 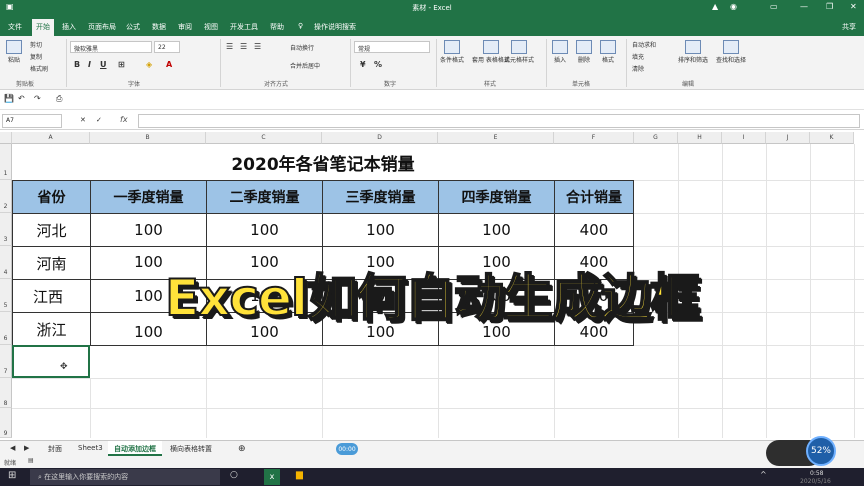 What do you see at coordinates (380, 138) in the screenshot?
I see `column-header: D` at bounding box center [380, 138].